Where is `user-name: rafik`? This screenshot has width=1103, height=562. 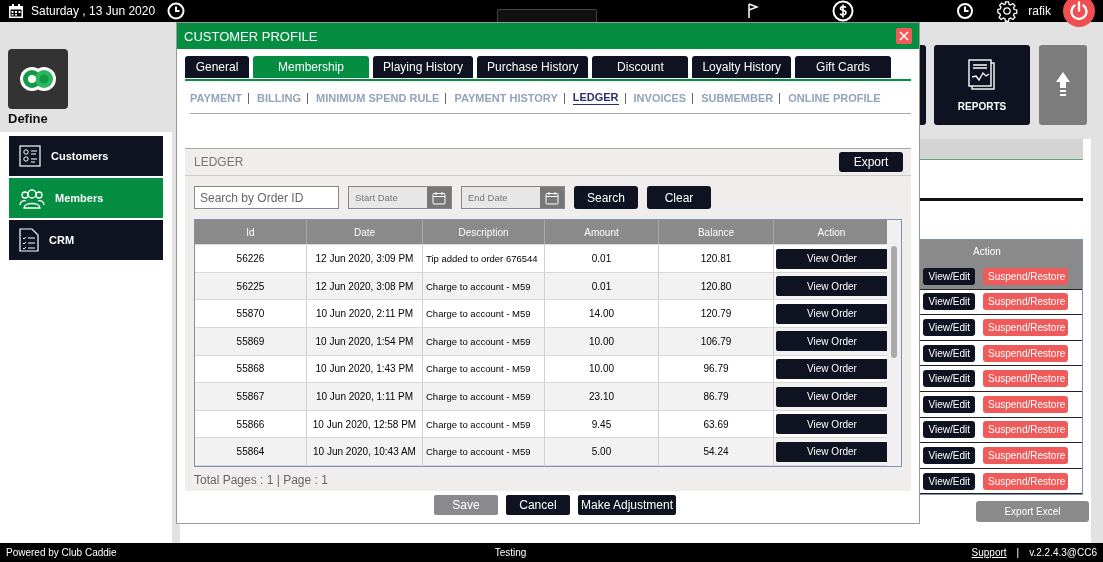 user-name: rafik is located at coordinates (1039, 11).